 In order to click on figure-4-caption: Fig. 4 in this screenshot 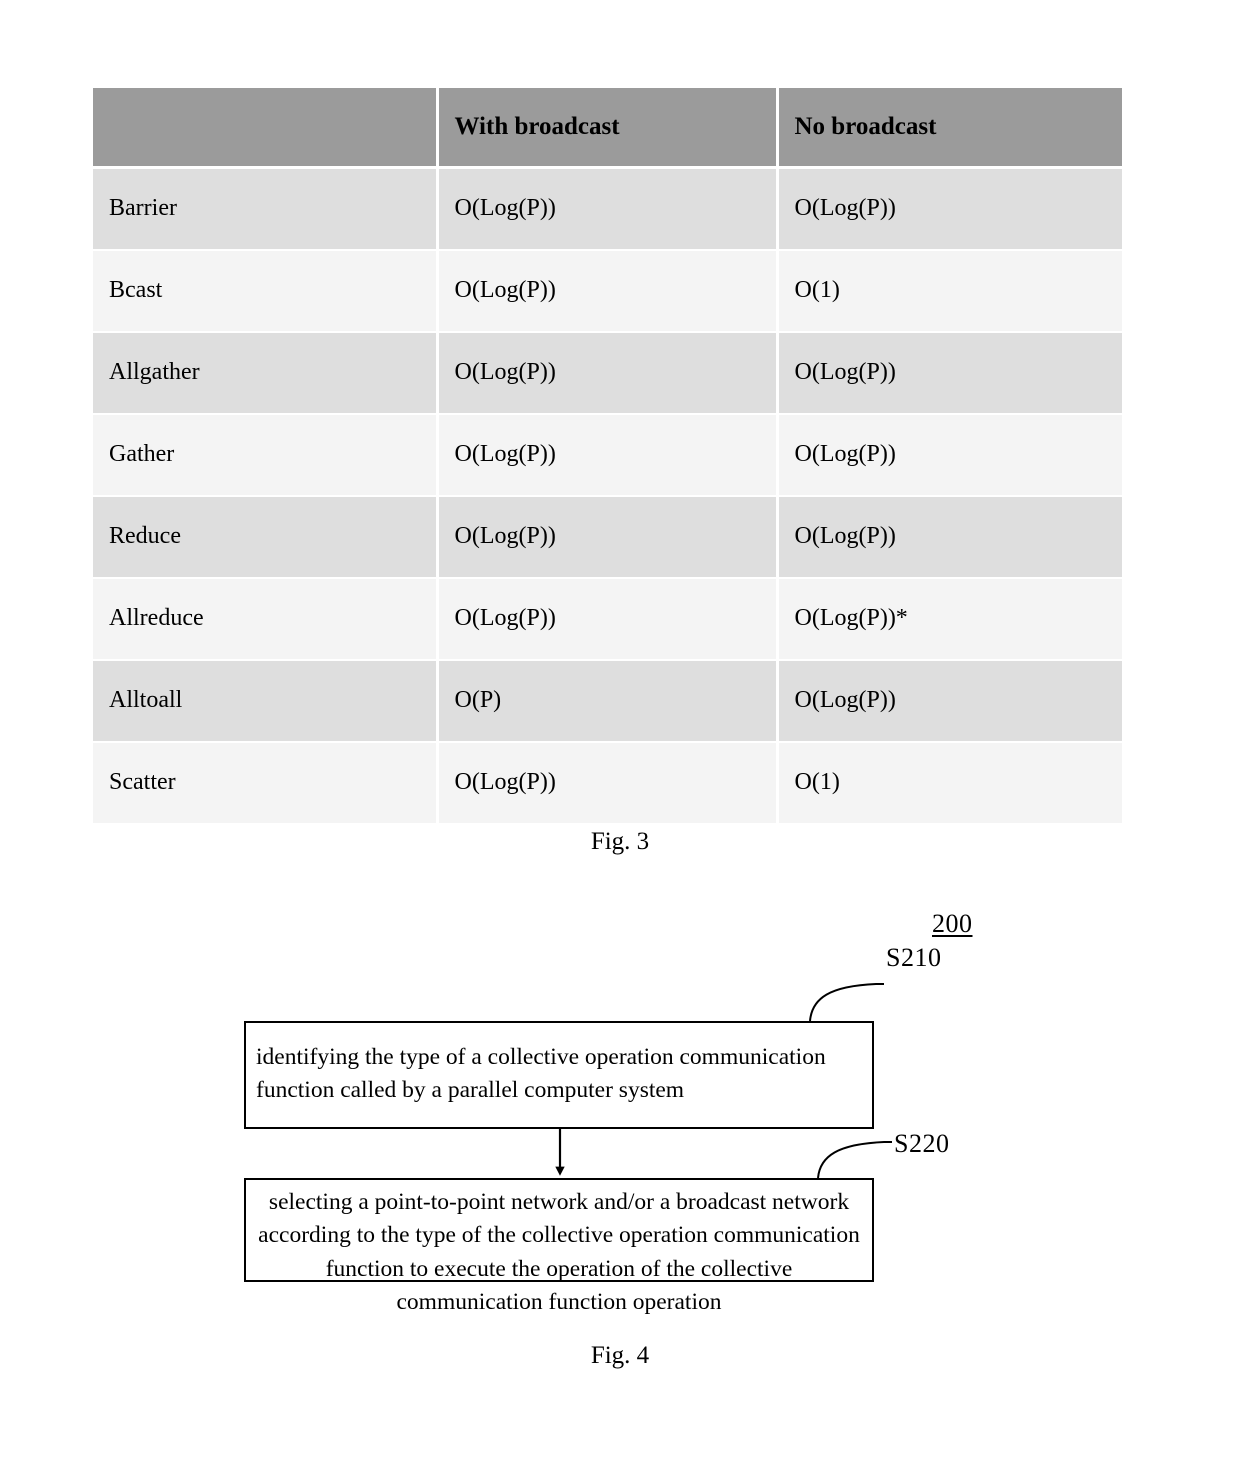, I will do `click(620, 1355)`.